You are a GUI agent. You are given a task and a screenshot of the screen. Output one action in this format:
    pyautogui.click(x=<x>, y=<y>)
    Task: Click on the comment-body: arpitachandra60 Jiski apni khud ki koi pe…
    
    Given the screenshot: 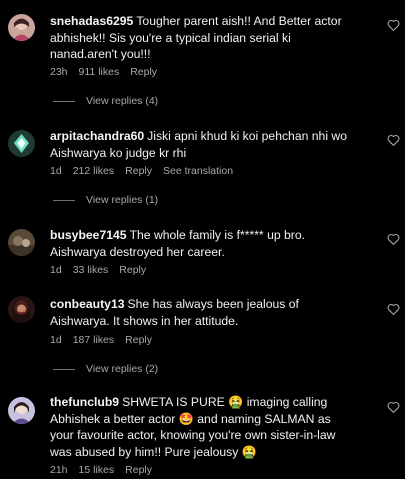 What is the action you would take?
    pyautogui.click(x=202, y=144)
    